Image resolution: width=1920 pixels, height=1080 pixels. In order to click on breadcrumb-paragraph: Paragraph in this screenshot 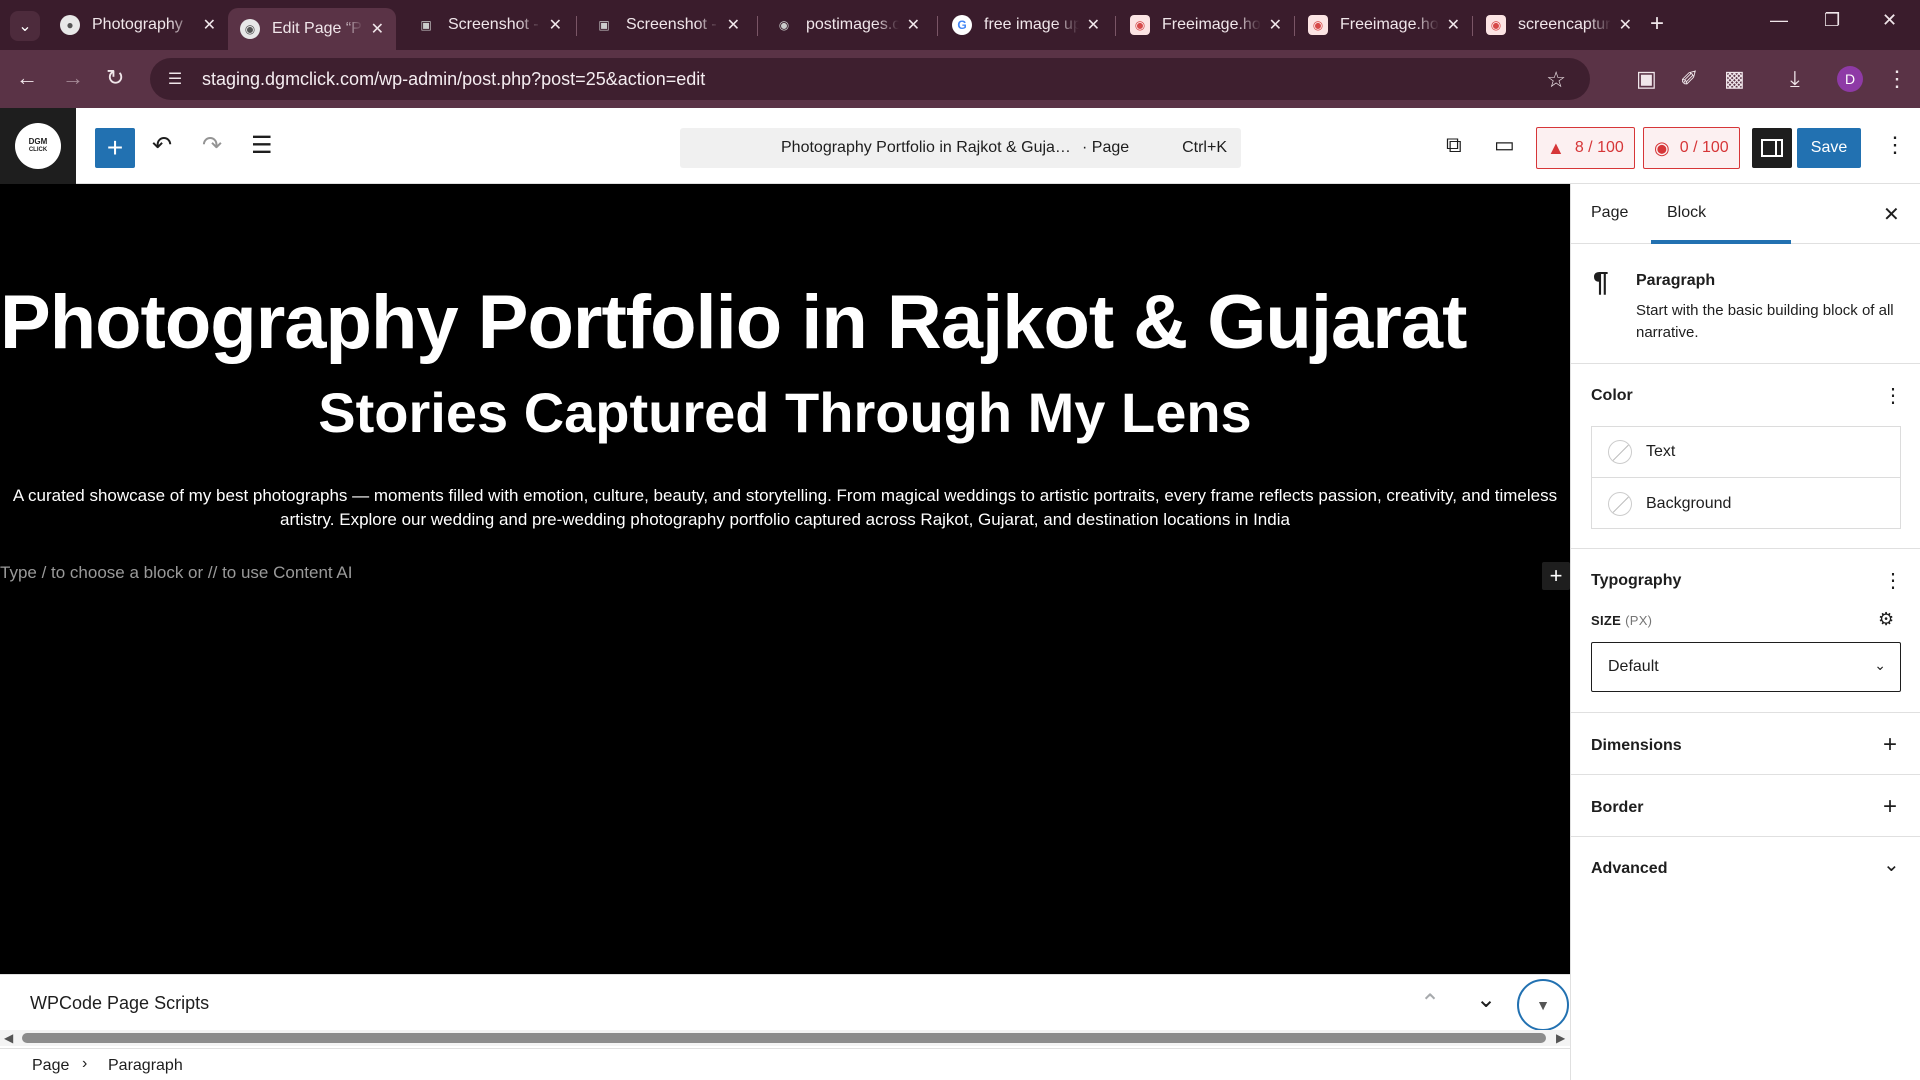, I will do `click(145, 1066)`.